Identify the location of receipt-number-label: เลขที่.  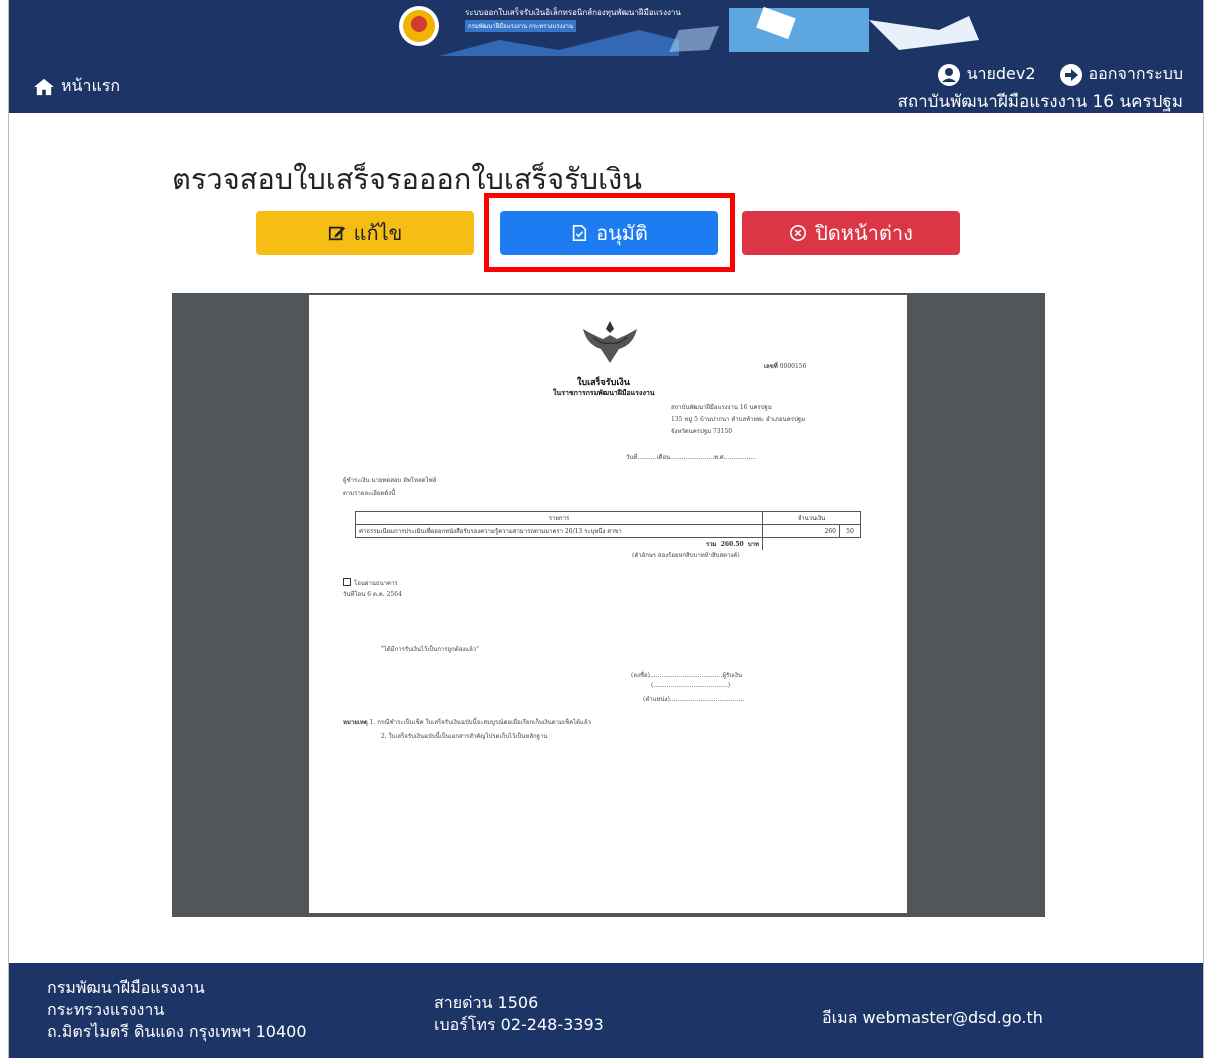
(771, 366).